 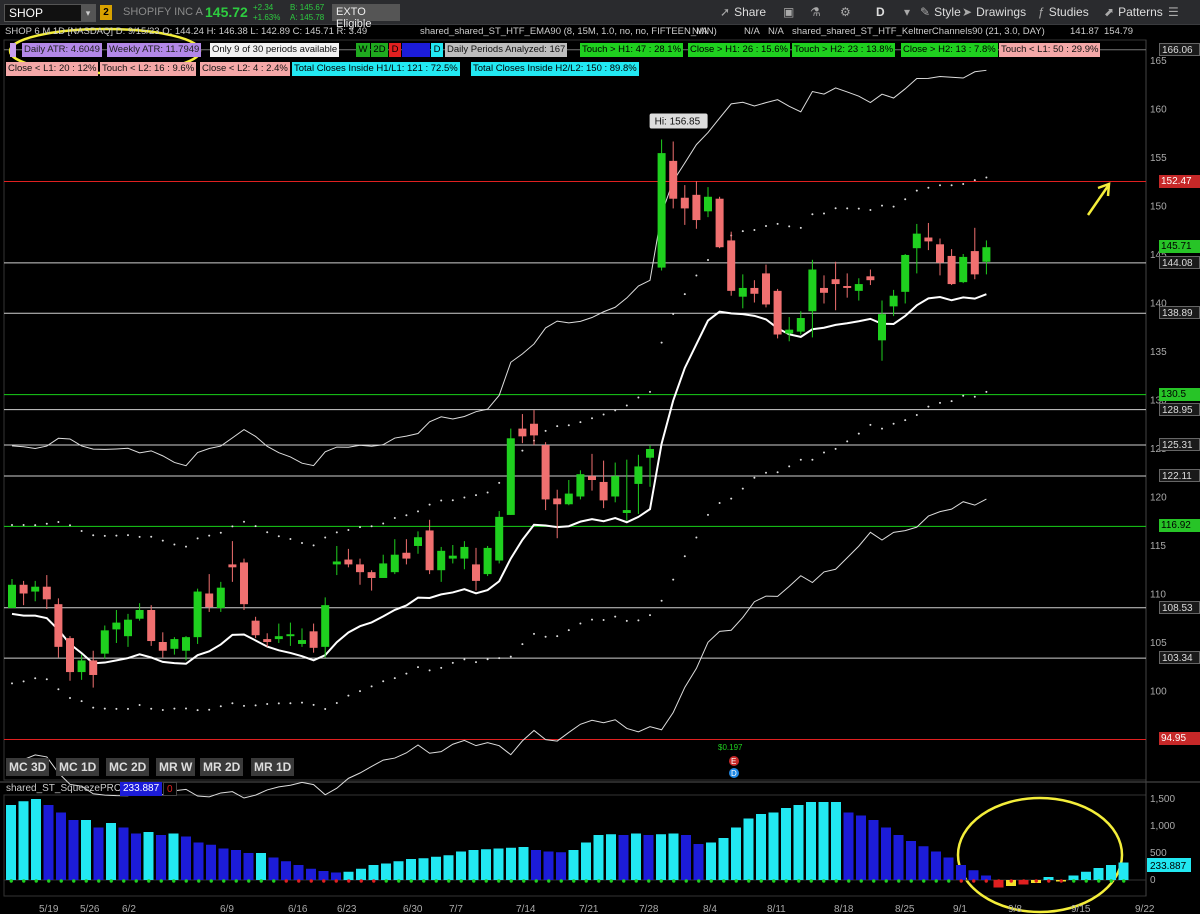 What do you see at coordinates (1153, 880) in the screenshot?
I see `squeeze-tick: 0` at bounding box center [1153, 880].